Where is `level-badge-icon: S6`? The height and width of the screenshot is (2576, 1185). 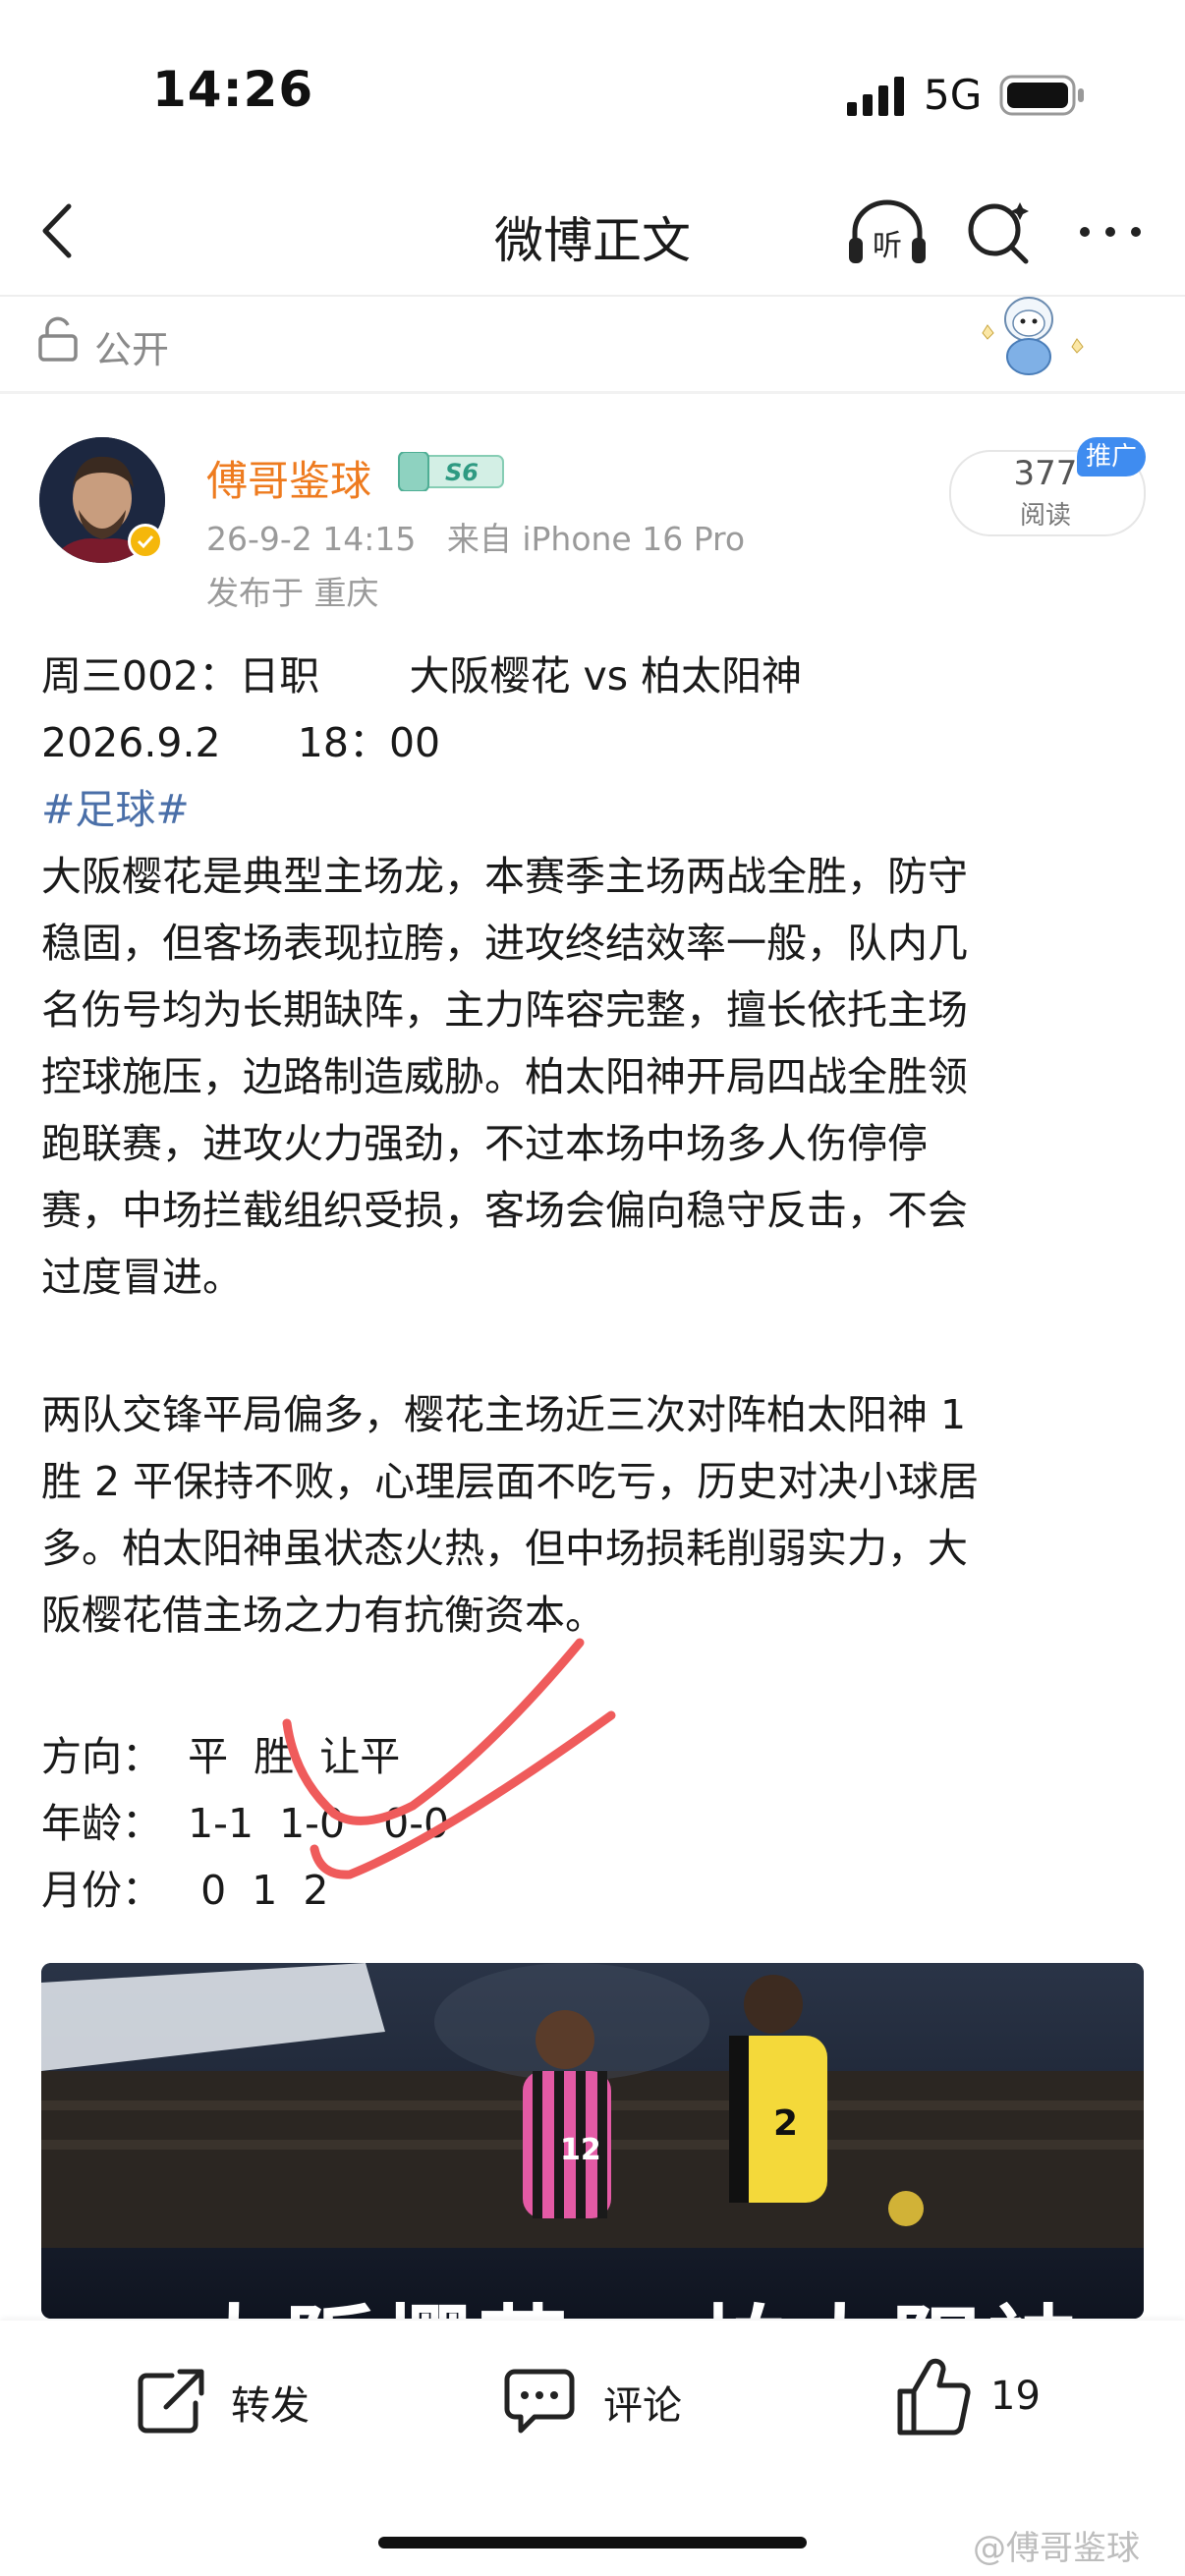 level-badge-icon: S6 is located at coordinates (451, 471).